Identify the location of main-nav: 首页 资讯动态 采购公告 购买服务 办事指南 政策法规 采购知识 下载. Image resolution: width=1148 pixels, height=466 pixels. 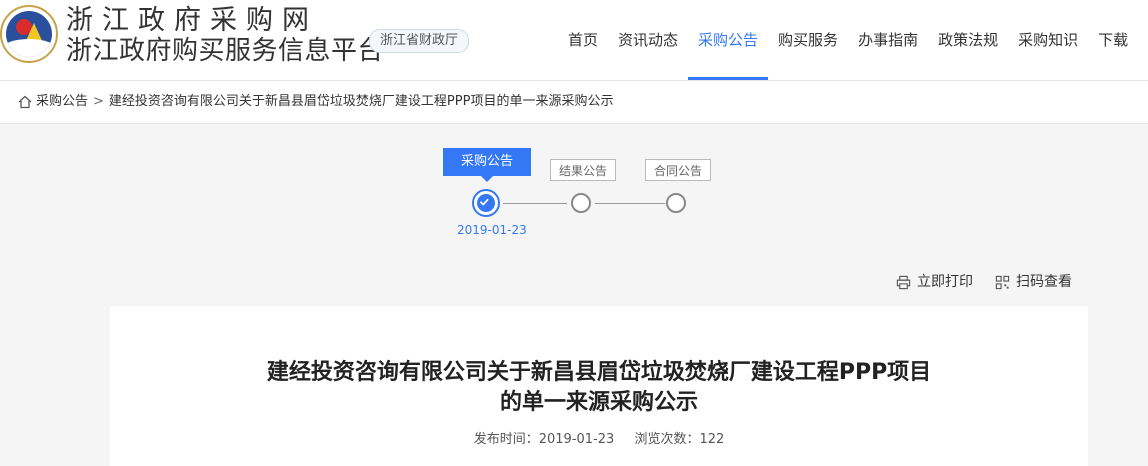
(848, 40).